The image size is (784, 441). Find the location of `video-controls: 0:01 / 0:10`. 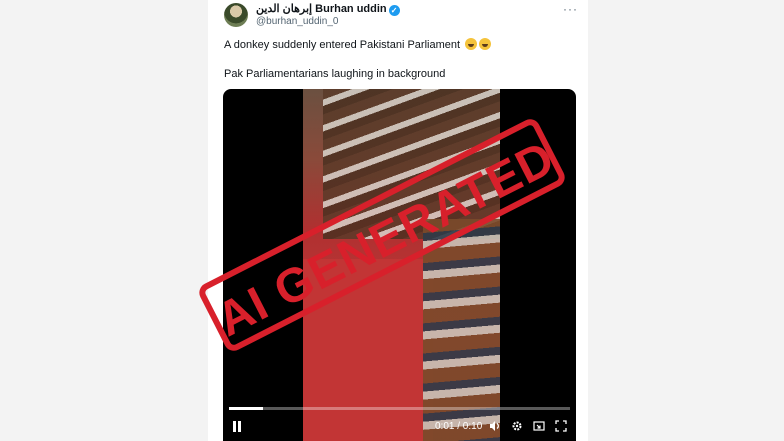

video-controls: 0:01 / 0:10 is located at coordinates (399, 421).